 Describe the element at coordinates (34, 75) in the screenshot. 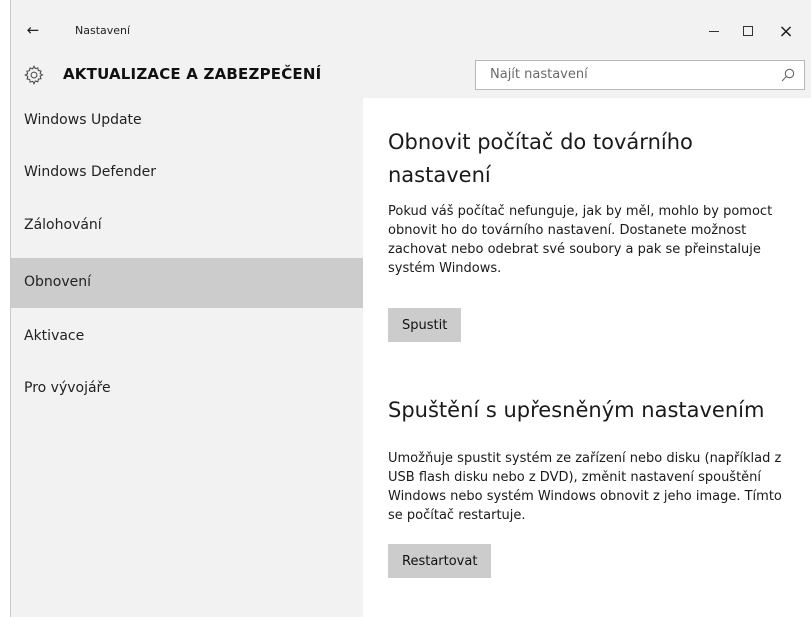

I see `gear-icon` at that location.